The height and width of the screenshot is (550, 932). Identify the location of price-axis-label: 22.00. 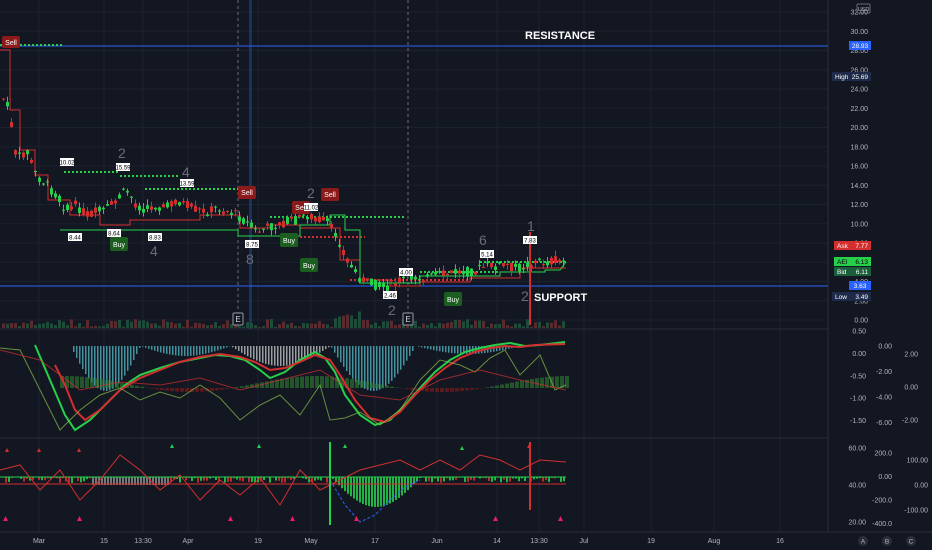
(859, 109).